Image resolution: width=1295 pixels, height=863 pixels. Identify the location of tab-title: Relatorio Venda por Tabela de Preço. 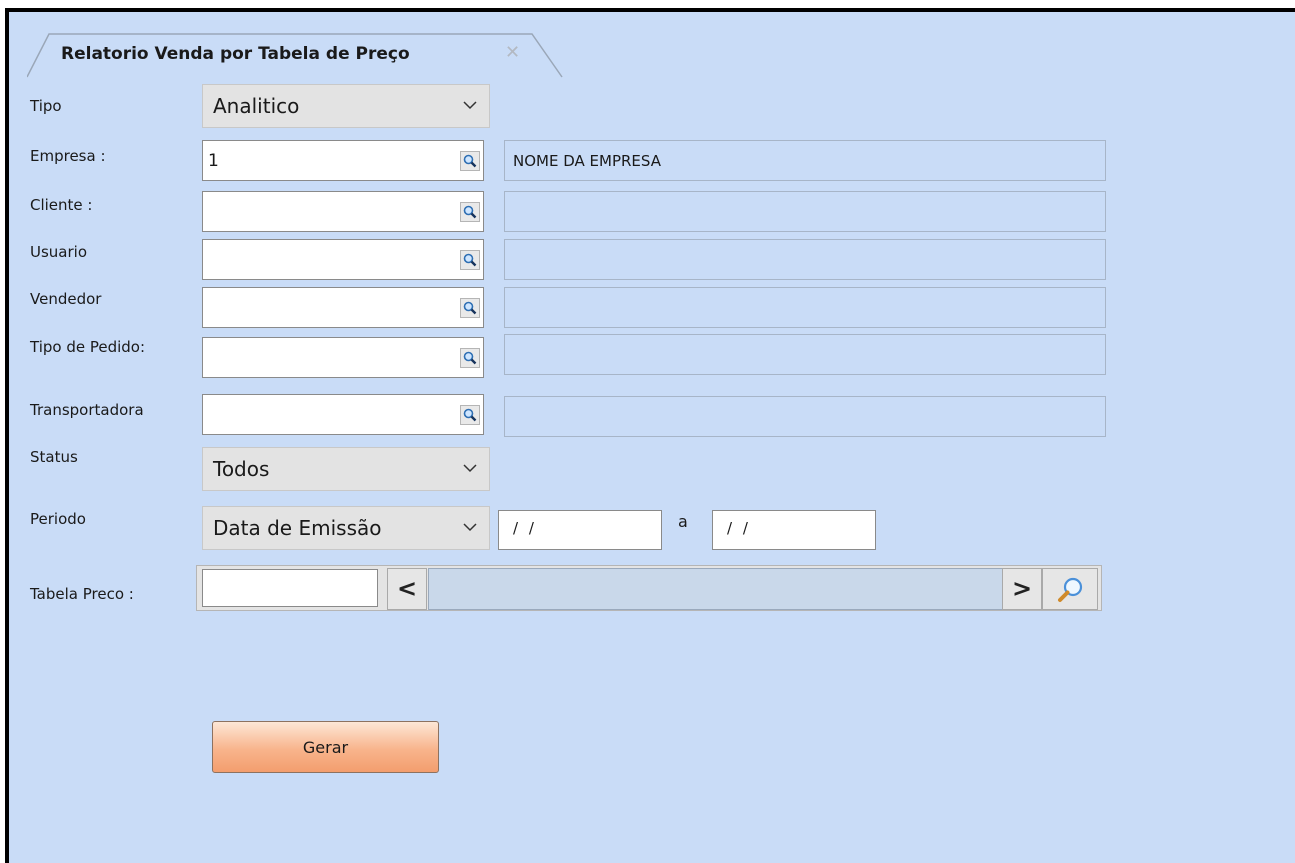
(235, 54).